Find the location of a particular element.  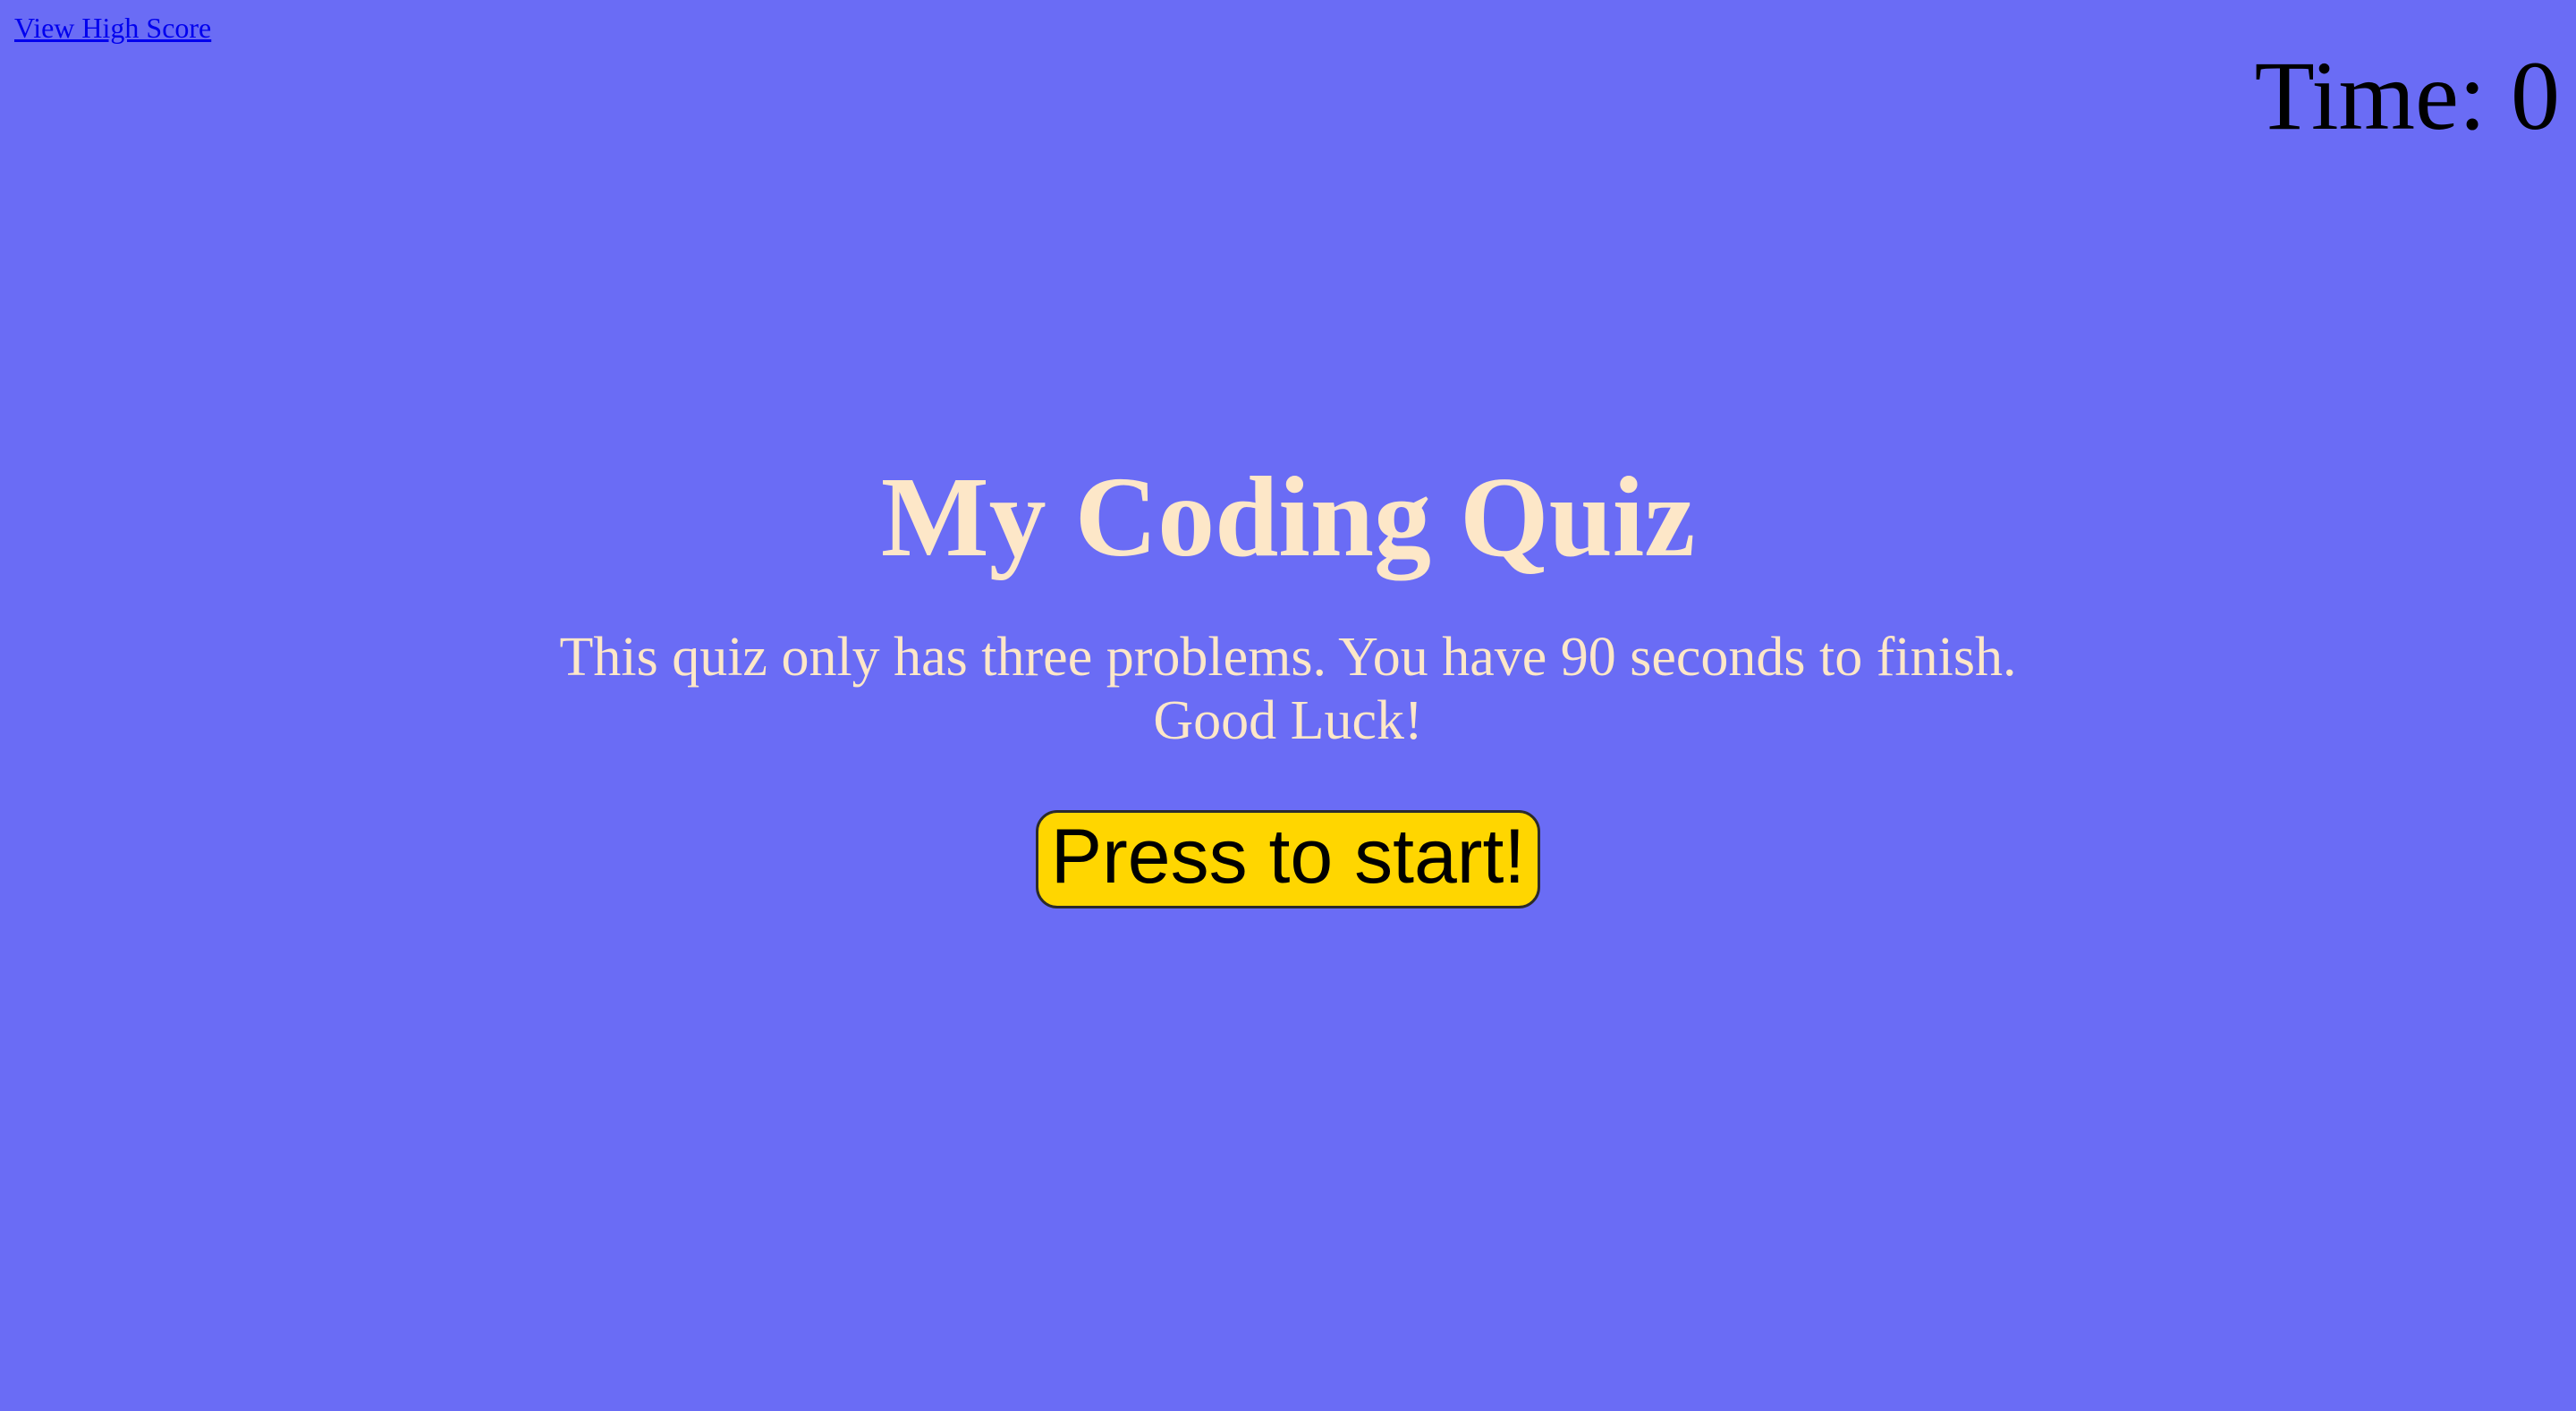

timer-display: Time: 0 is located at coordinates (2407, 96).